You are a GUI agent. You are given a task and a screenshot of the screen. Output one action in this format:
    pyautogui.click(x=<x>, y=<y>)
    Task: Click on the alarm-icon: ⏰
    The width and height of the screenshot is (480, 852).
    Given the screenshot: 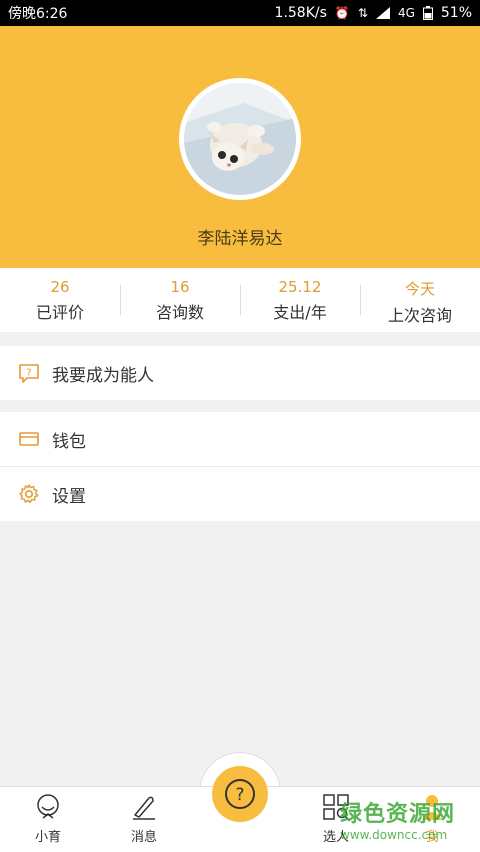 What is the action you would take?
    pyautogui.click(x=342, y=13)
    